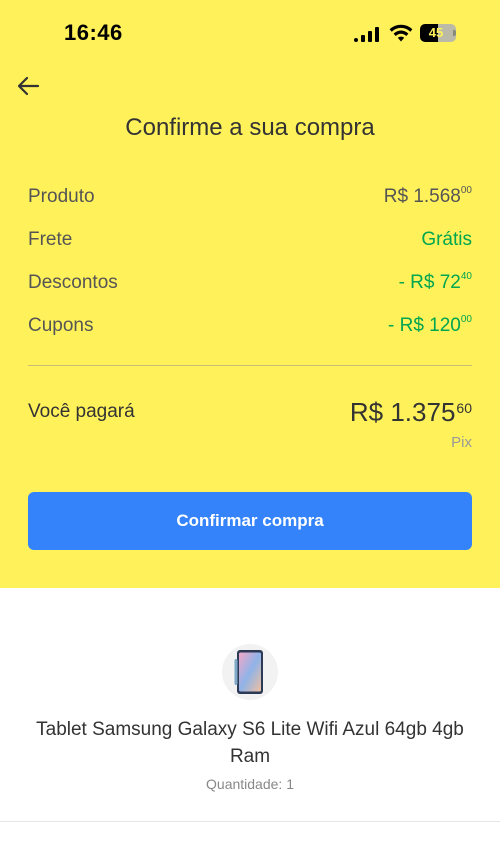  What do you see at coordinates (427, 196) in the screenshot?
I see `summary-value: R$ 1.56800` at bounding box center [427, 196].